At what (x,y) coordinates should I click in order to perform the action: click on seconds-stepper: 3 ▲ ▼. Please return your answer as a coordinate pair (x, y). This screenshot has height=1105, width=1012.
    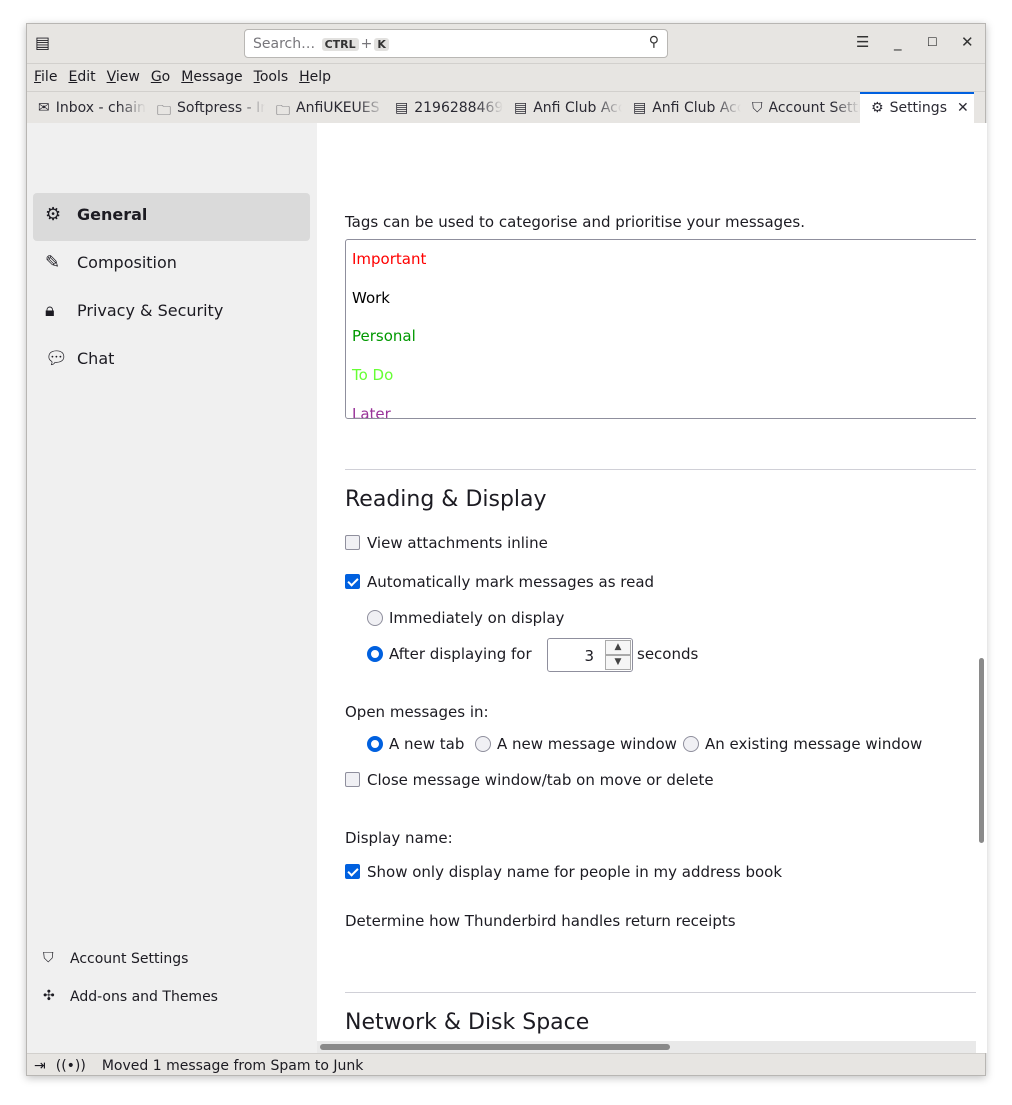
    Looking at the image, I should click on (590, 655).